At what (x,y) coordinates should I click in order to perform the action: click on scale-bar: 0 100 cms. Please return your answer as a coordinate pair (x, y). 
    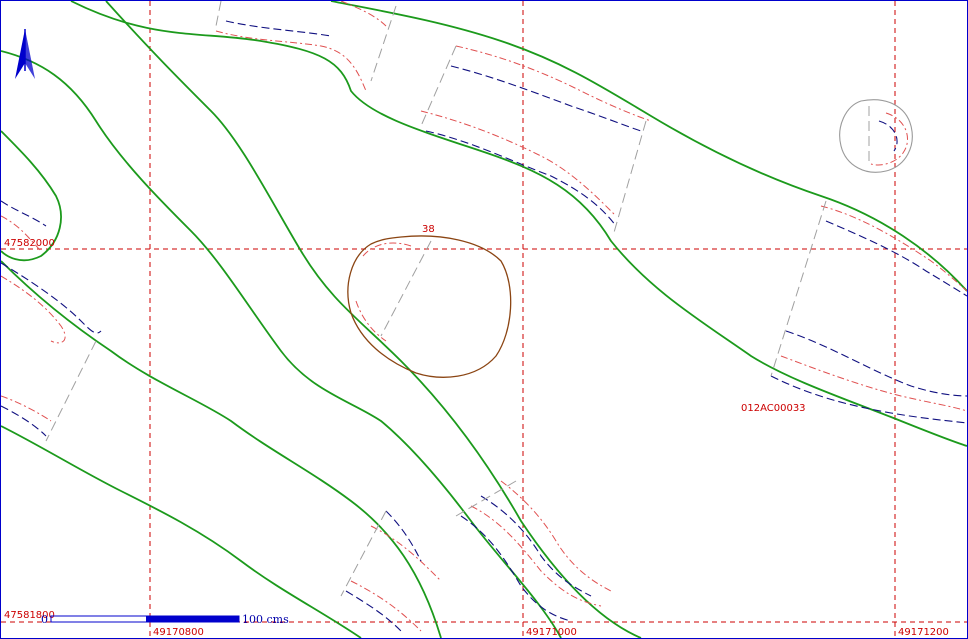
    Looking at the image, I should click on (165, 619).